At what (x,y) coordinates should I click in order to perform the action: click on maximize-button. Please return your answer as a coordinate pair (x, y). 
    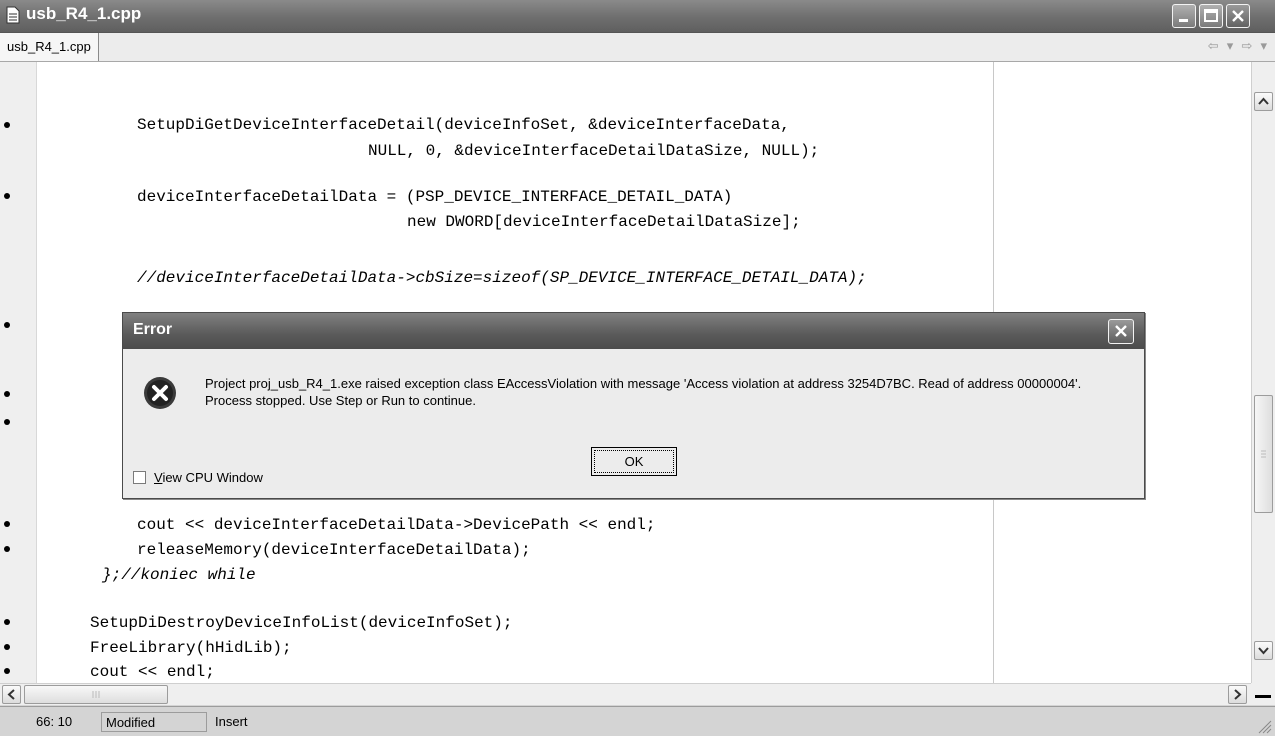
    Looking at the image, I should click on (1211, 16).